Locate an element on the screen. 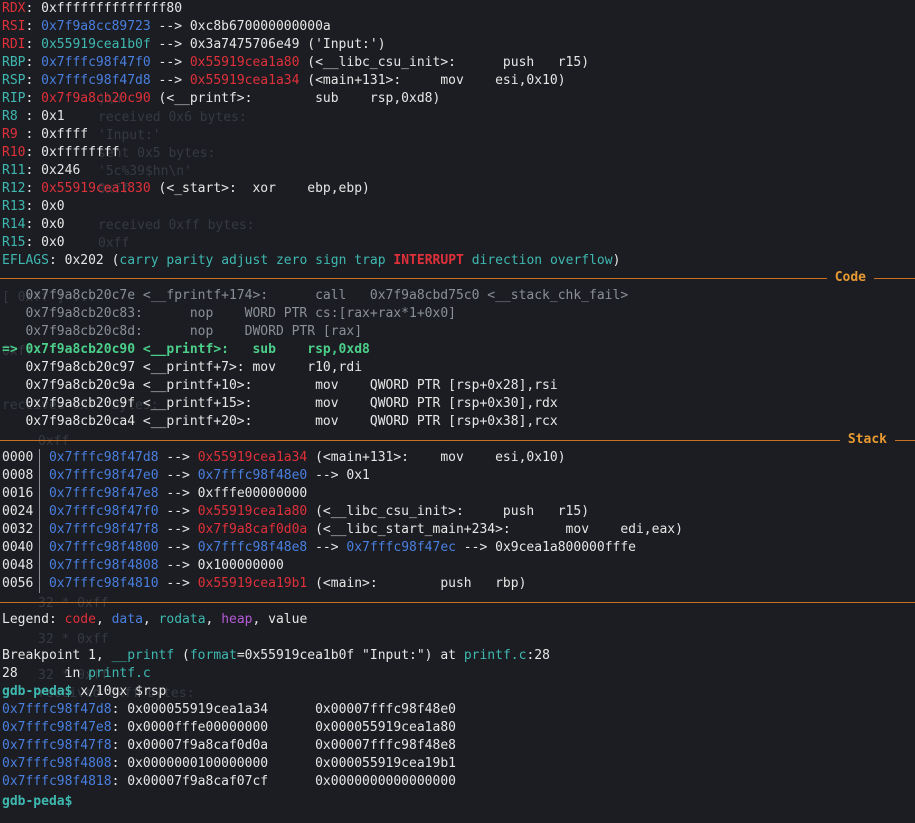  stack-value: --> 0x1 is located at coordinates (338, 475).